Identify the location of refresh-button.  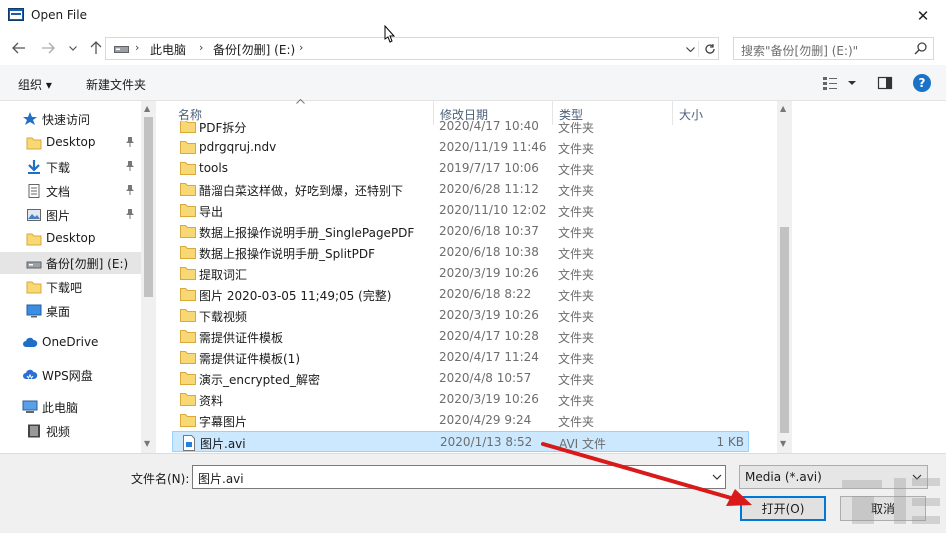
(710, 49).